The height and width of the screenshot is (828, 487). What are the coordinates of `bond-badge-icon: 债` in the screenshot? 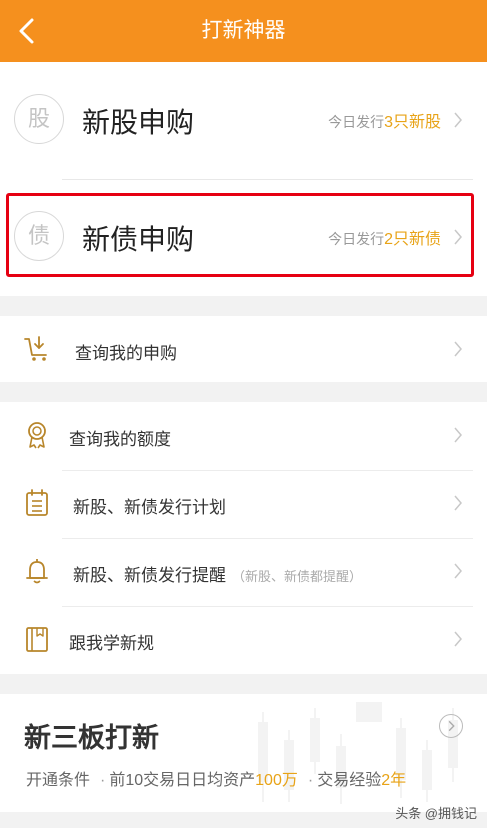 It's located at (39, 236).